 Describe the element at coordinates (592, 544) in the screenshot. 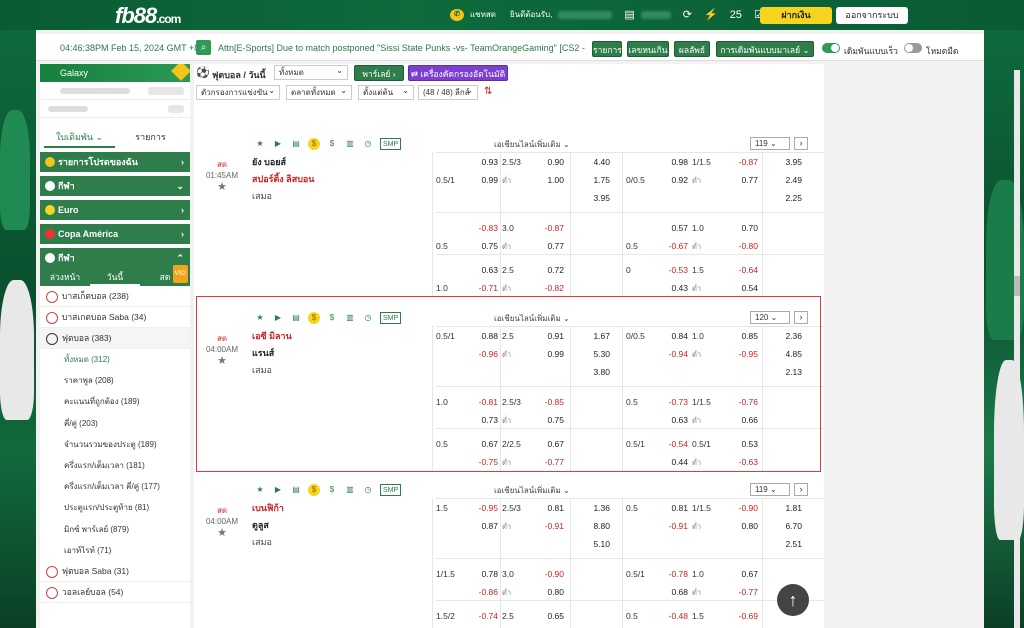

I see `odds-cell: 5.10` at that location.